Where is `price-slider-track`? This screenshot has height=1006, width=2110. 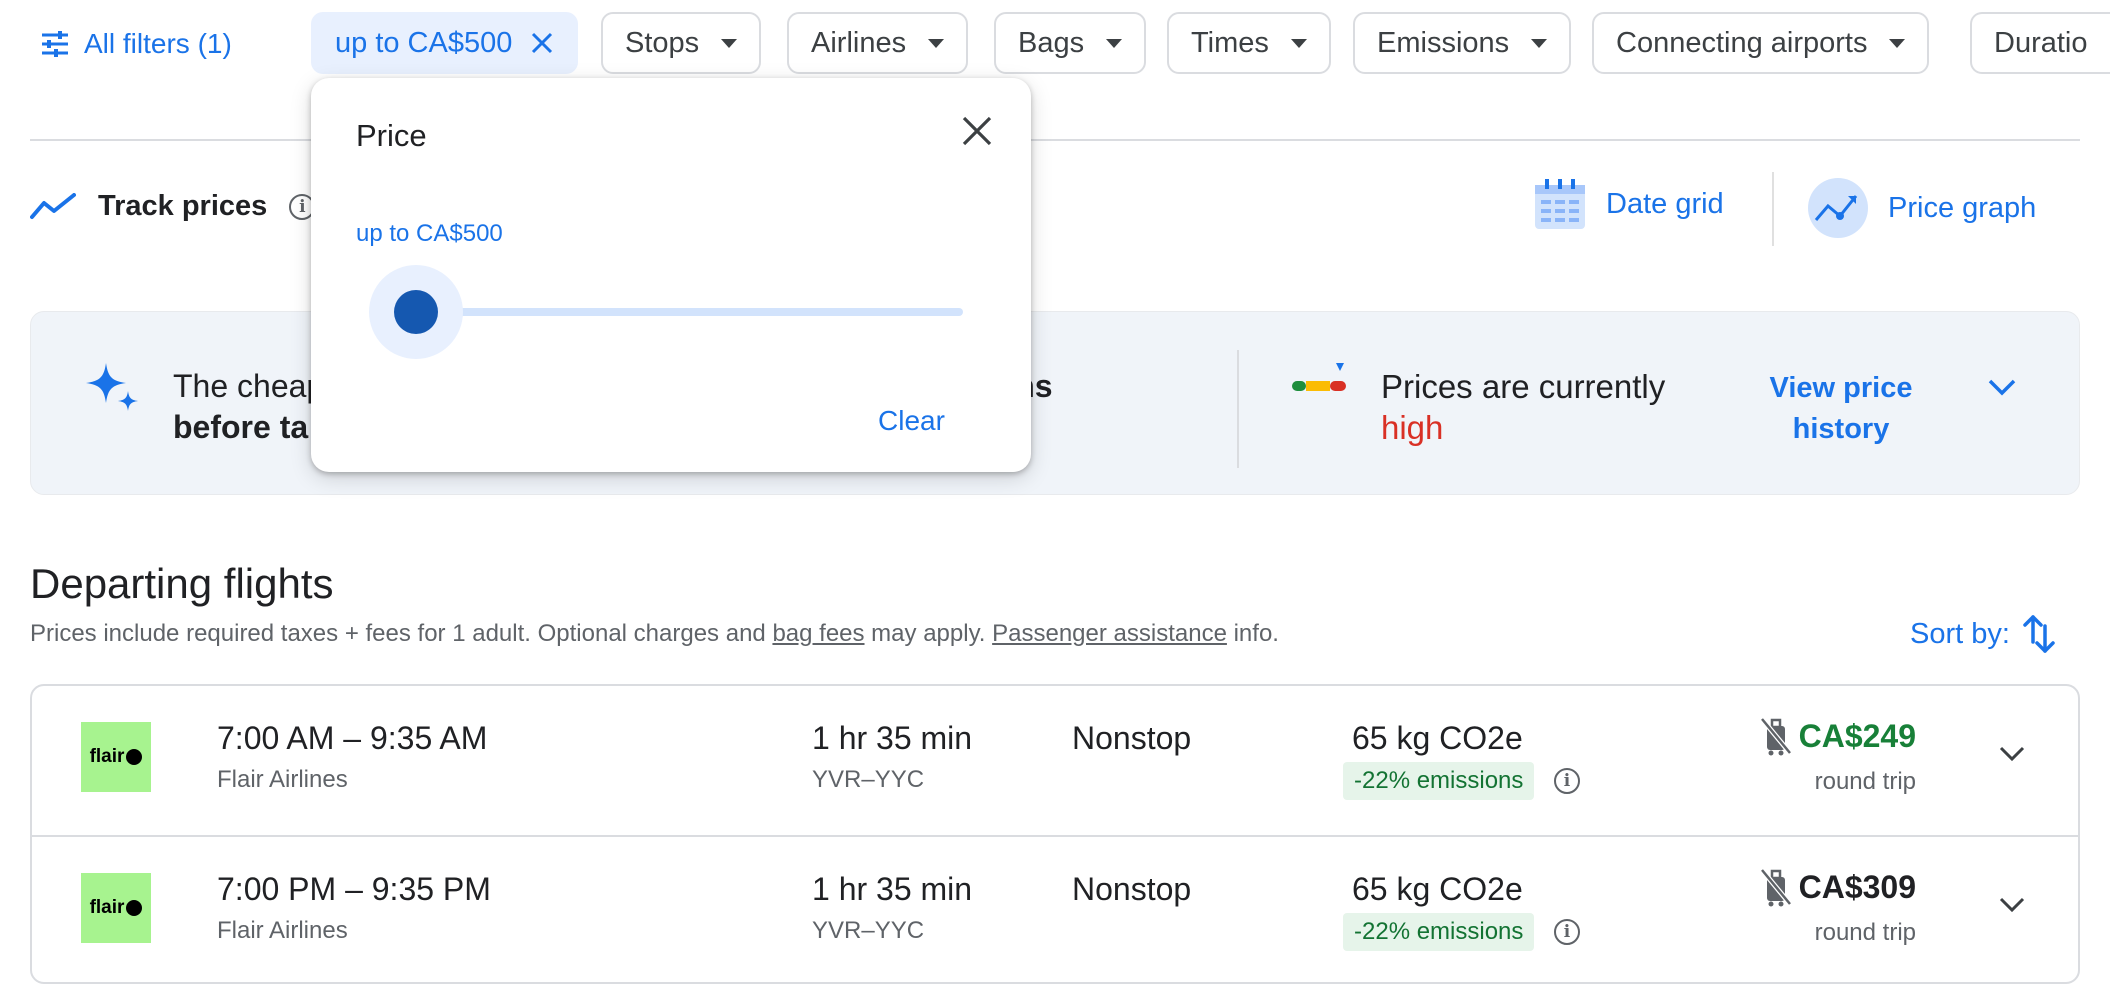 price-slider-track is located at coordinates (671, 312).